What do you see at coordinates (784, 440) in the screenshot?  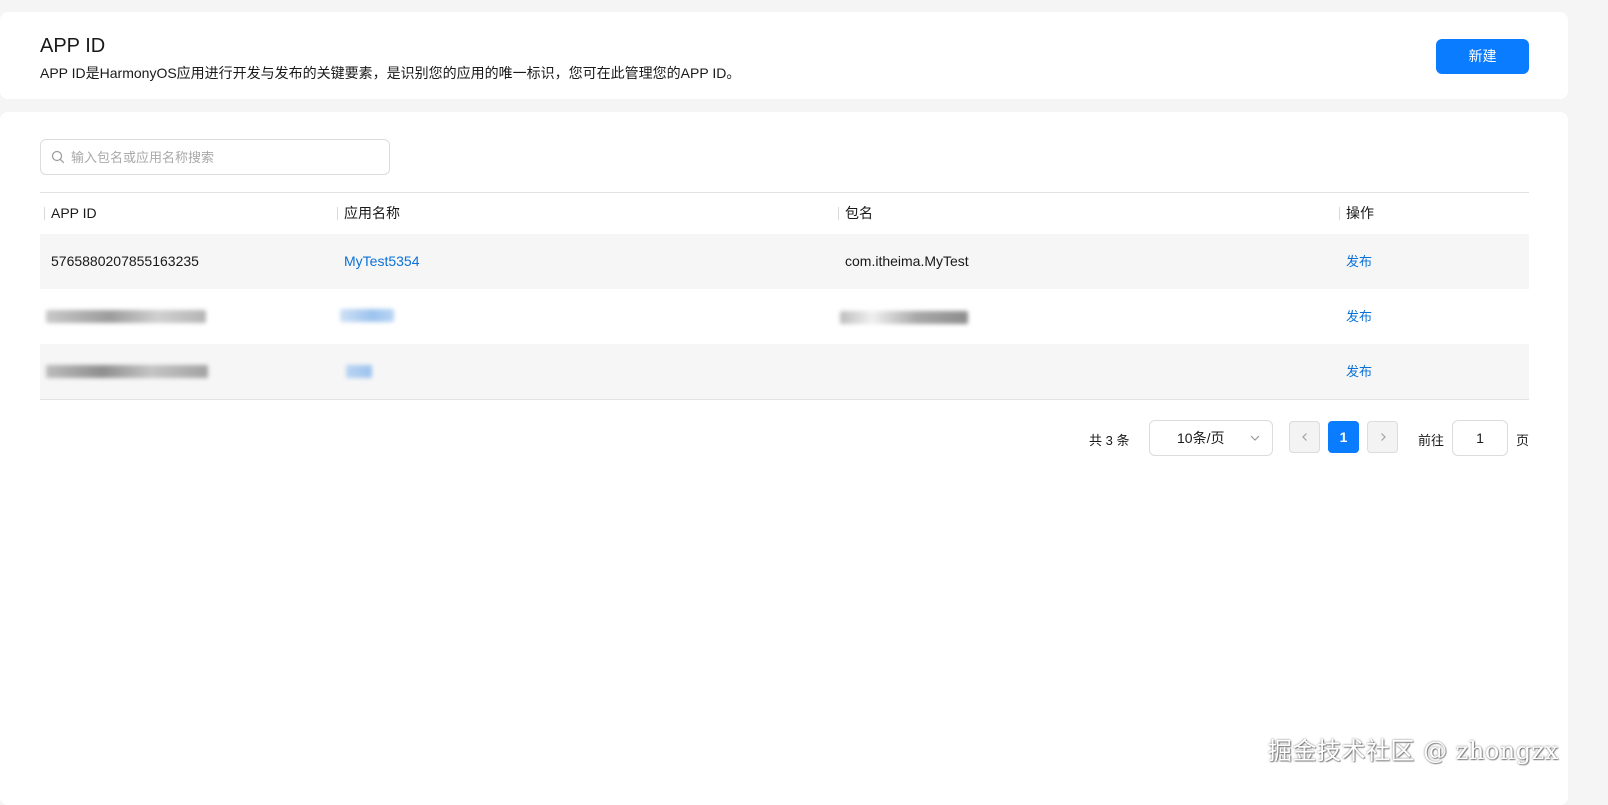 I see `pagination: 共 3 条 10条/页 1 前往 页` at bounding box center [784, 440].